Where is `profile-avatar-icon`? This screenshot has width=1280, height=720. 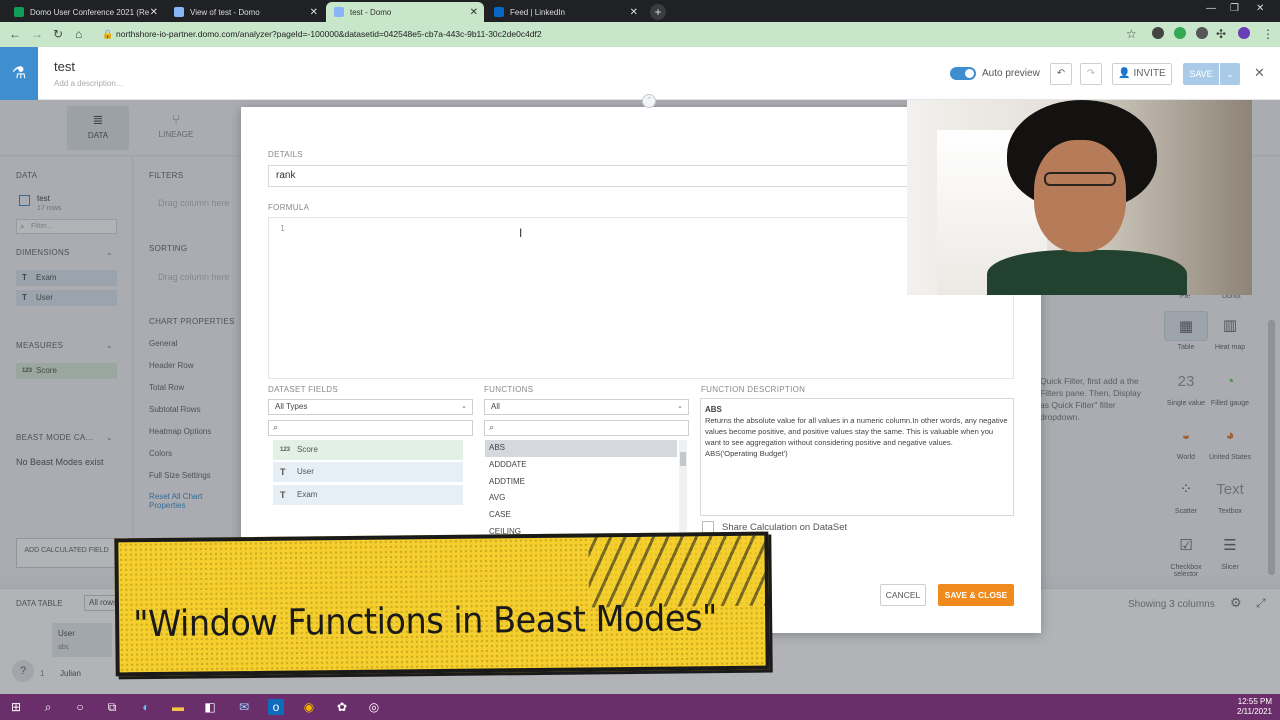
profile-avatar-icon is located at coordinates (1244, 33).